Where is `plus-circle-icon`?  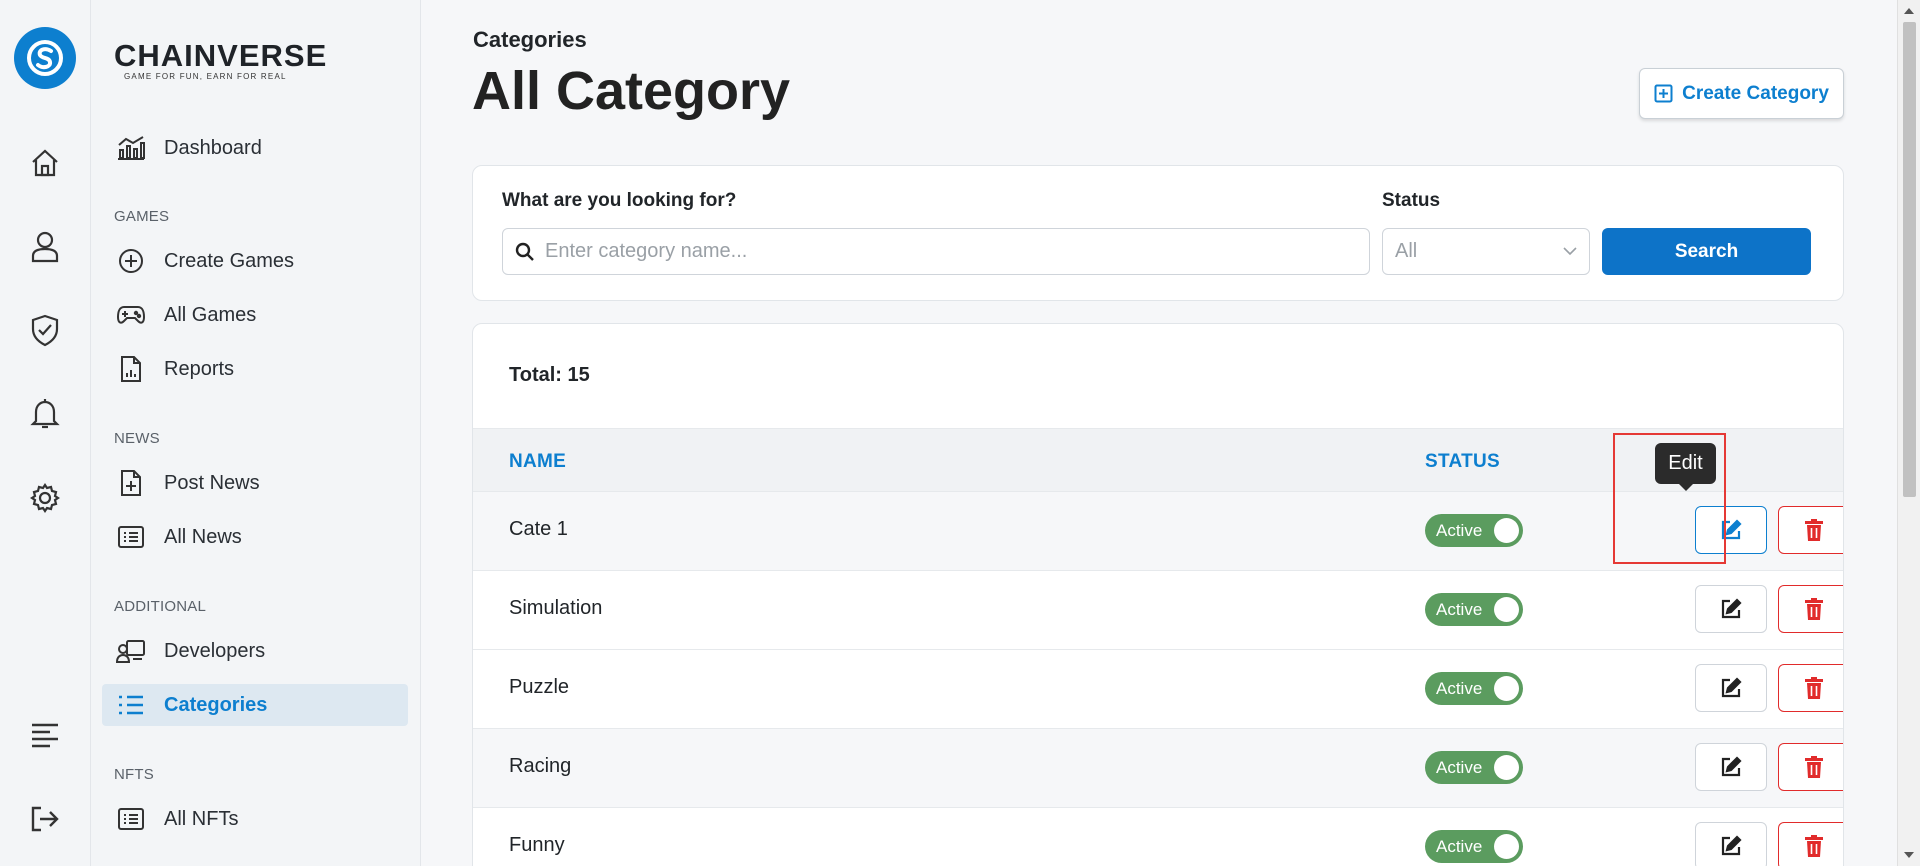 plus-circle-icon is located at coordinates (131, 261).